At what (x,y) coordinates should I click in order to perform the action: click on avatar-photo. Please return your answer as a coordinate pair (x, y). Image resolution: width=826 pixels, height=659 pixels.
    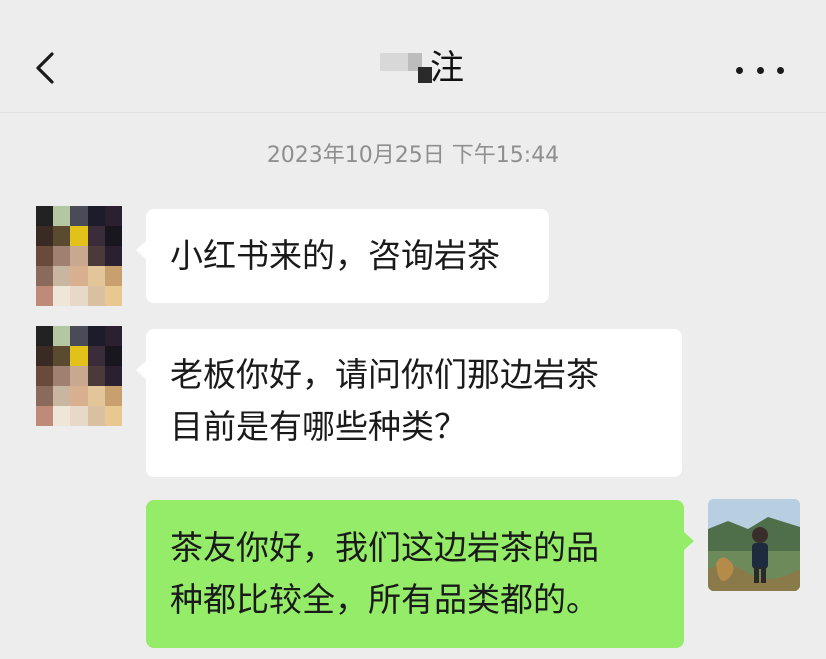
    Looking at the image, I should click on (754, 545).